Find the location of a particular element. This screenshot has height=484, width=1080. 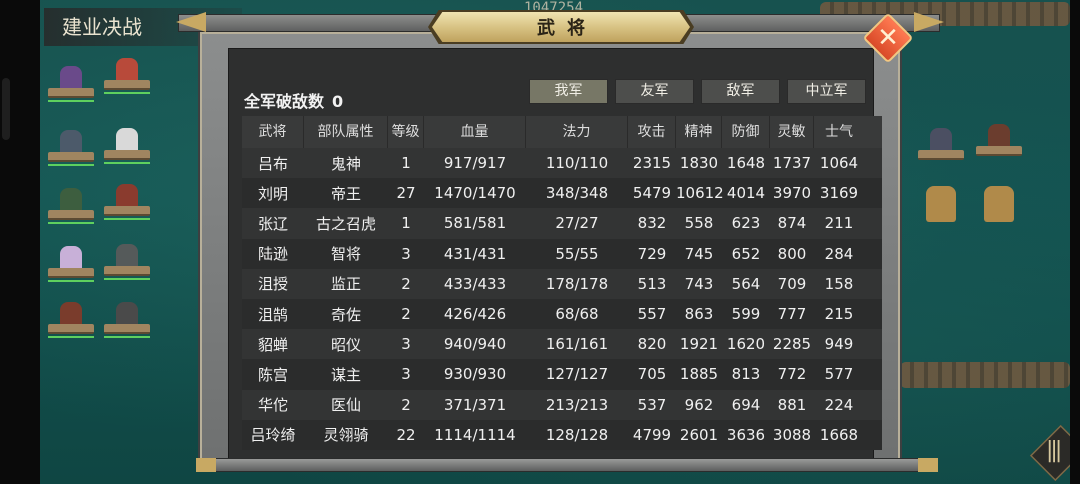

tab-allied-army: 友军 is located at coordinates (654, 91).